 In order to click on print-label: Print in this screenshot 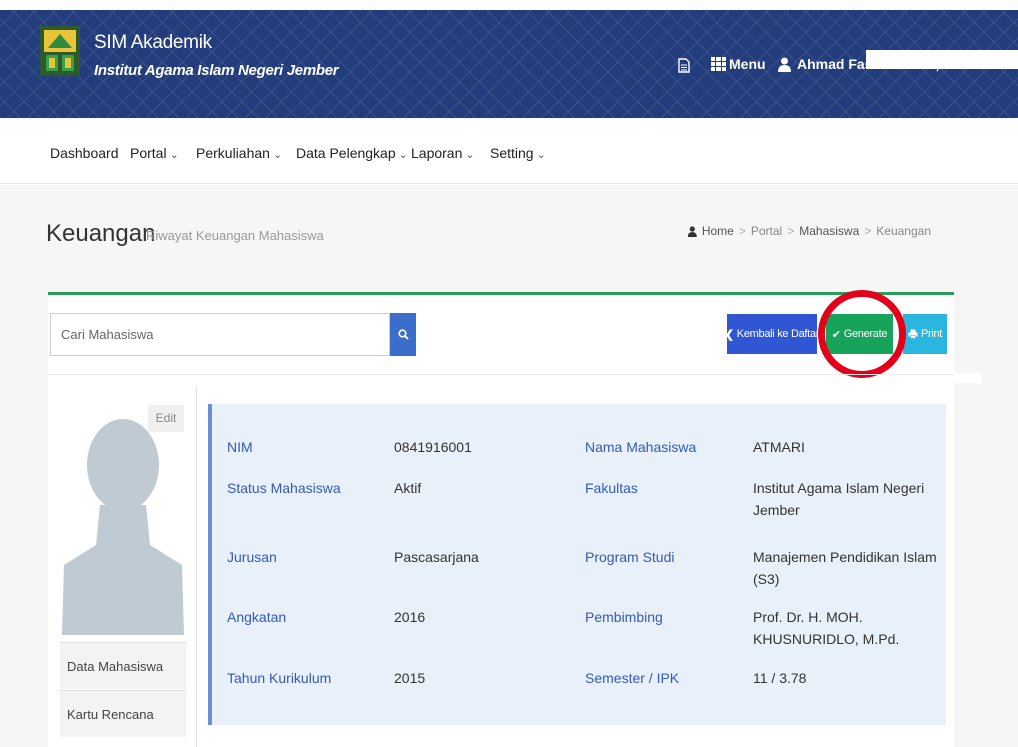, I will do `click(931, 334)`.